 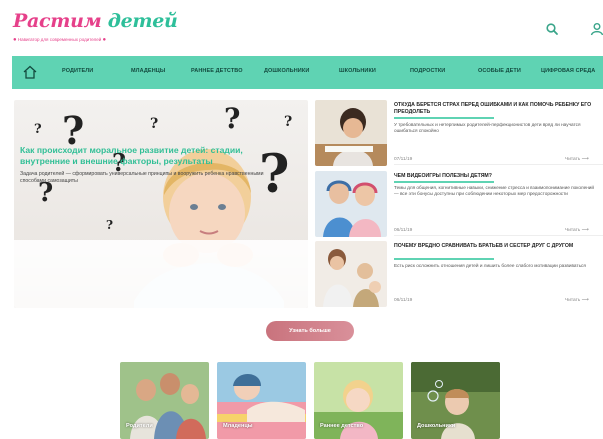 What do you see at coordinates (499, 71) in the screenshot?
I see `nav-item-special-kids: ОСОБЫЕ ДЕТИ` at bounding box center [499, 71].